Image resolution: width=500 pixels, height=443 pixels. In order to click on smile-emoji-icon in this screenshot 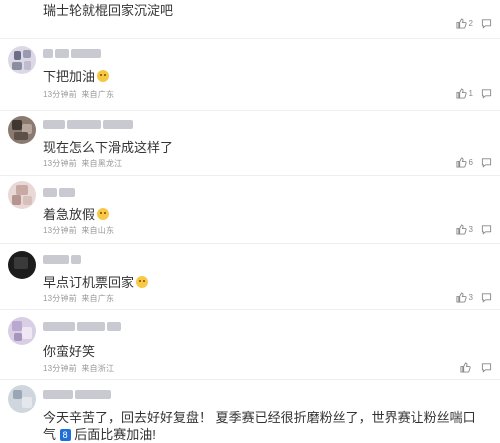, I will do `click(103, 214)`.